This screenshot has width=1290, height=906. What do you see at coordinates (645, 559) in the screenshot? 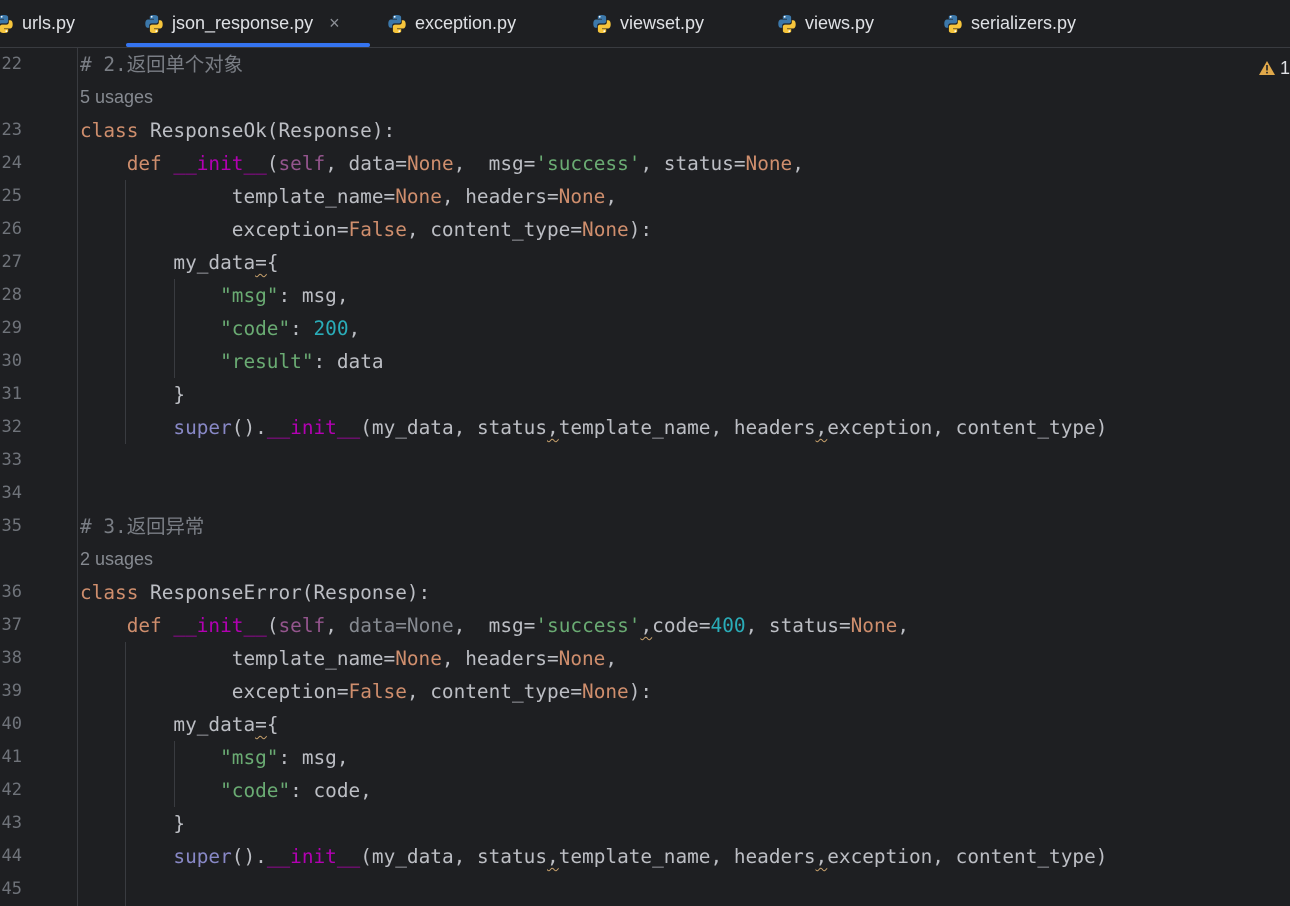
I see `usages-hint-row: 2 usages` at bounding box center [645, 559].